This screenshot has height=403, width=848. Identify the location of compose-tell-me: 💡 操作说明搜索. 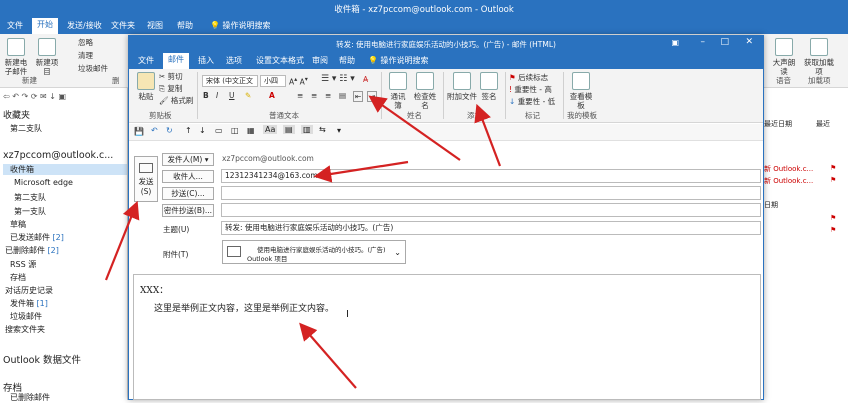
(398, 60).